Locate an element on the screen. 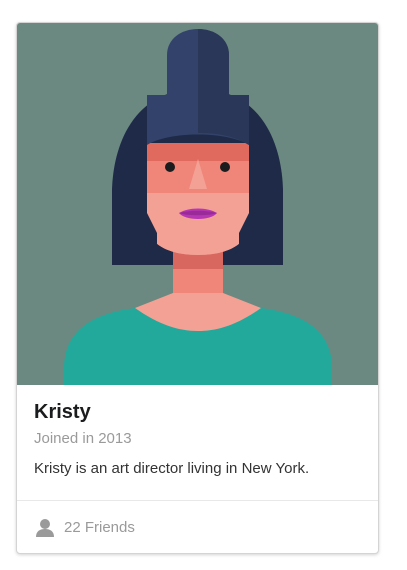 The image size is (407, 570). friends-count: 22 Friends is located at coordinates (99, 527).